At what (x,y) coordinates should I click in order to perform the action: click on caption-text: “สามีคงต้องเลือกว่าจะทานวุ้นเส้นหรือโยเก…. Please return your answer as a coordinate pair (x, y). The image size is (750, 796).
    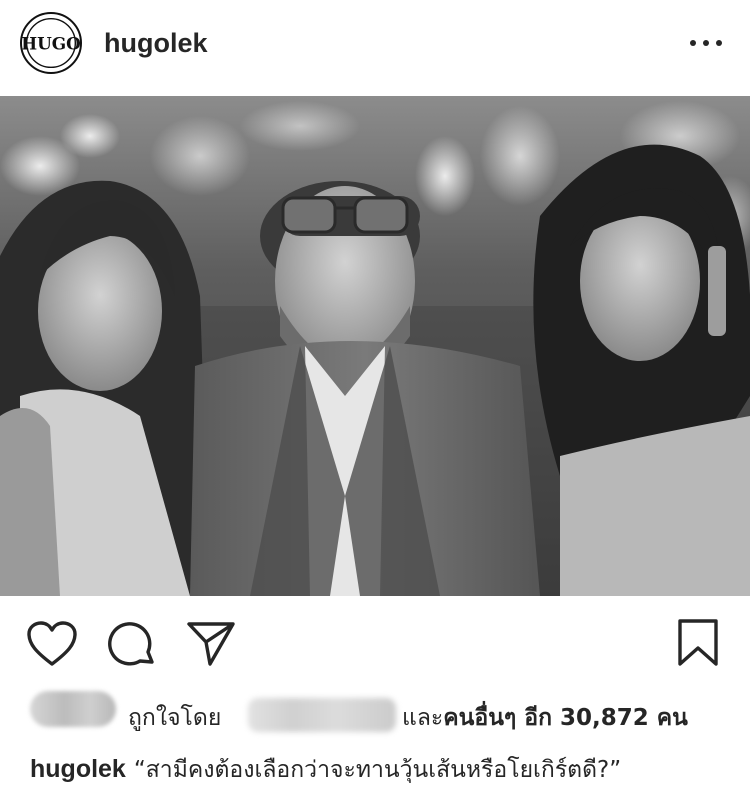
    Looking at the image, I should click on (377, 770).